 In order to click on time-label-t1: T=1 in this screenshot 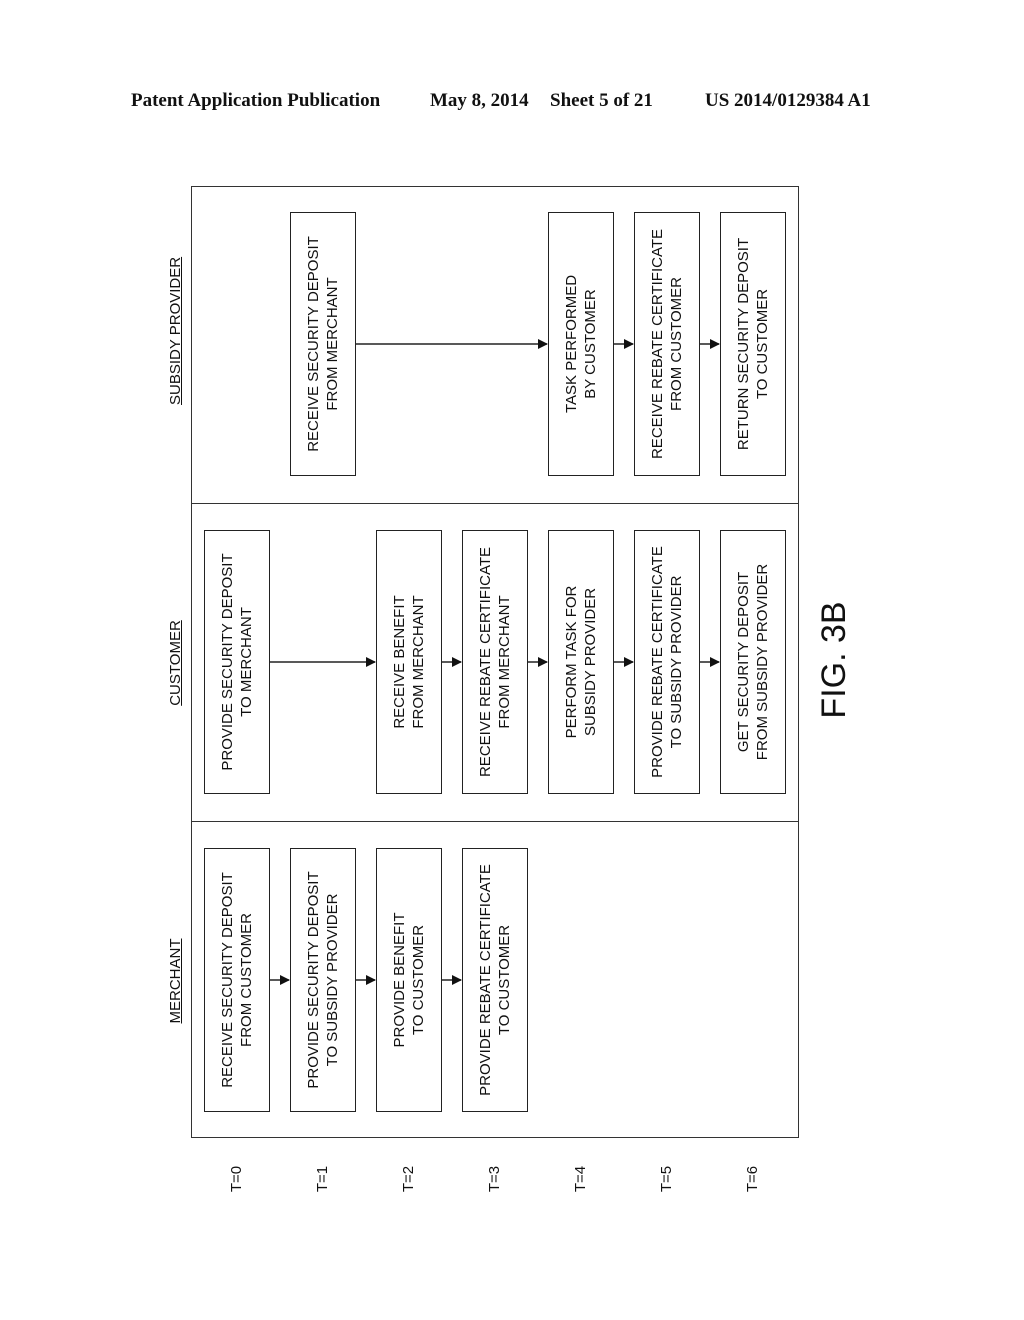, I will do `click(322, 1179)`.